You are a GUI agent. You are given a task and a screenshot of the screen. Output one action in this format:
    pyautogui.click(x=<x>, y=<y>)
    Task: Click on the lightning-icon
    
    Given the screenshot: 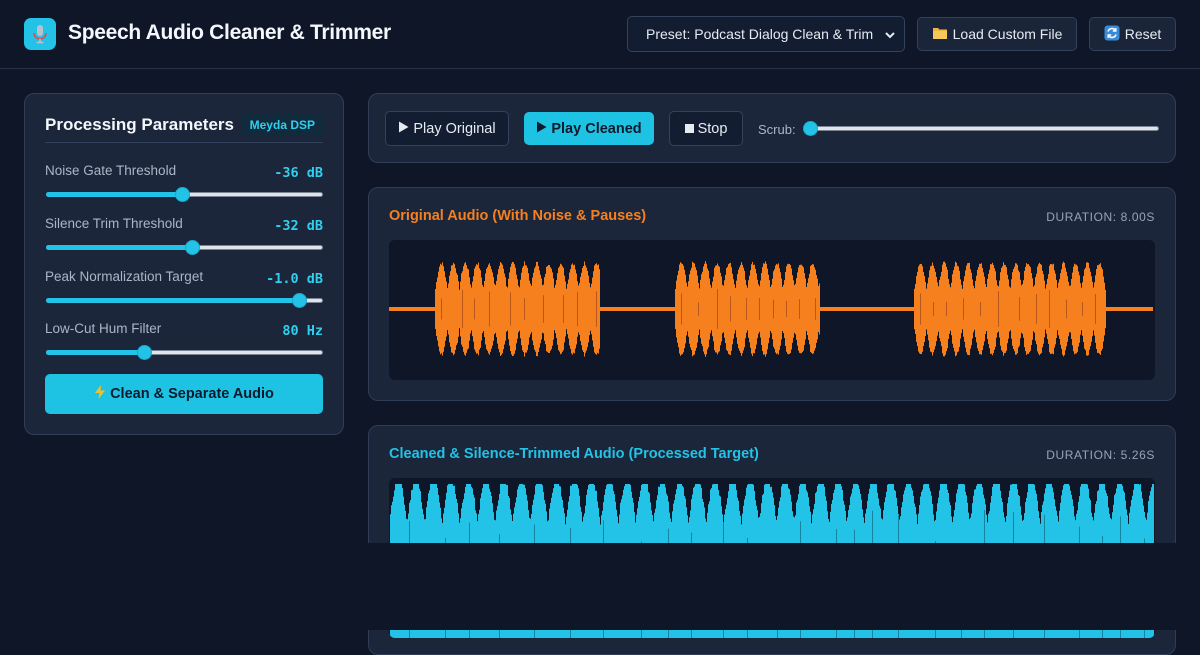 What is the action you would take?
    pyautogui.click(x=100, y=394)
    